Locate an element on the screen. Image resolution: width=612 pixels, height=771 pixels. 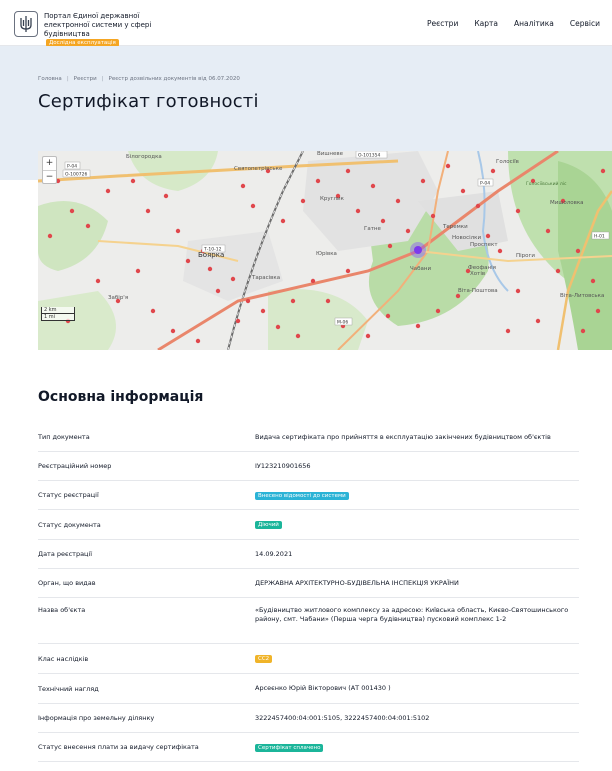
field-value: Арсеєнко Юрій Вікторович (АТ 001430 ) is located at coordinates (323, 688).